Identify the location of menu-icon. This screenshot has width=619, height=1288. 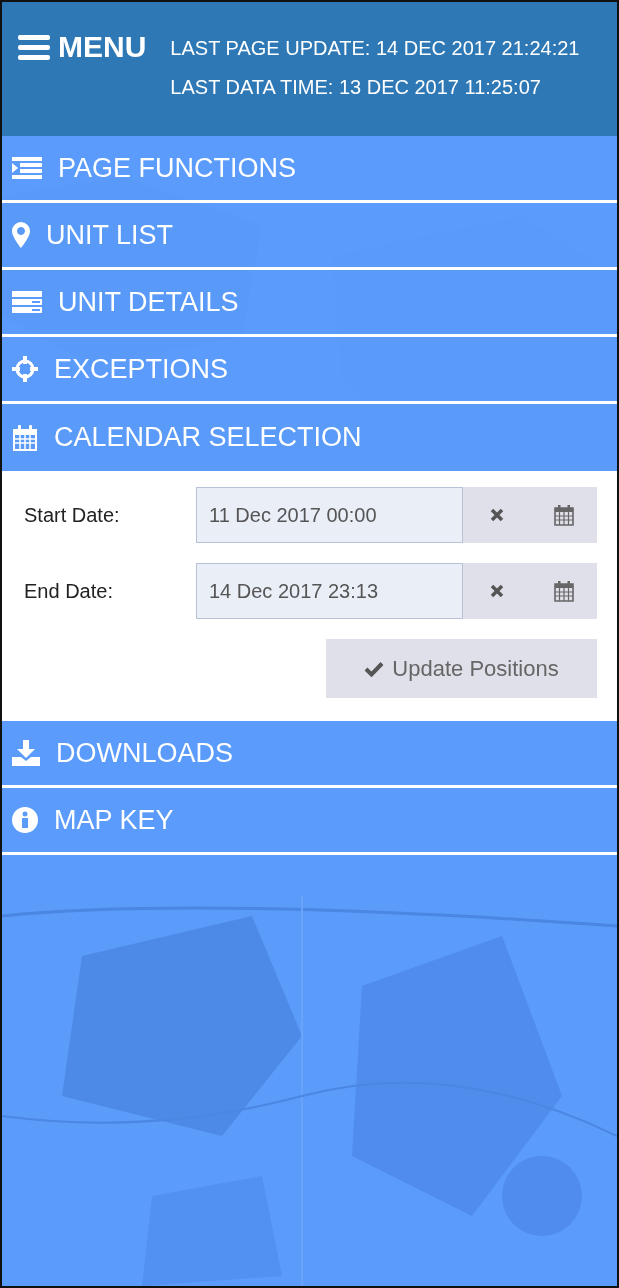
(34, 47).